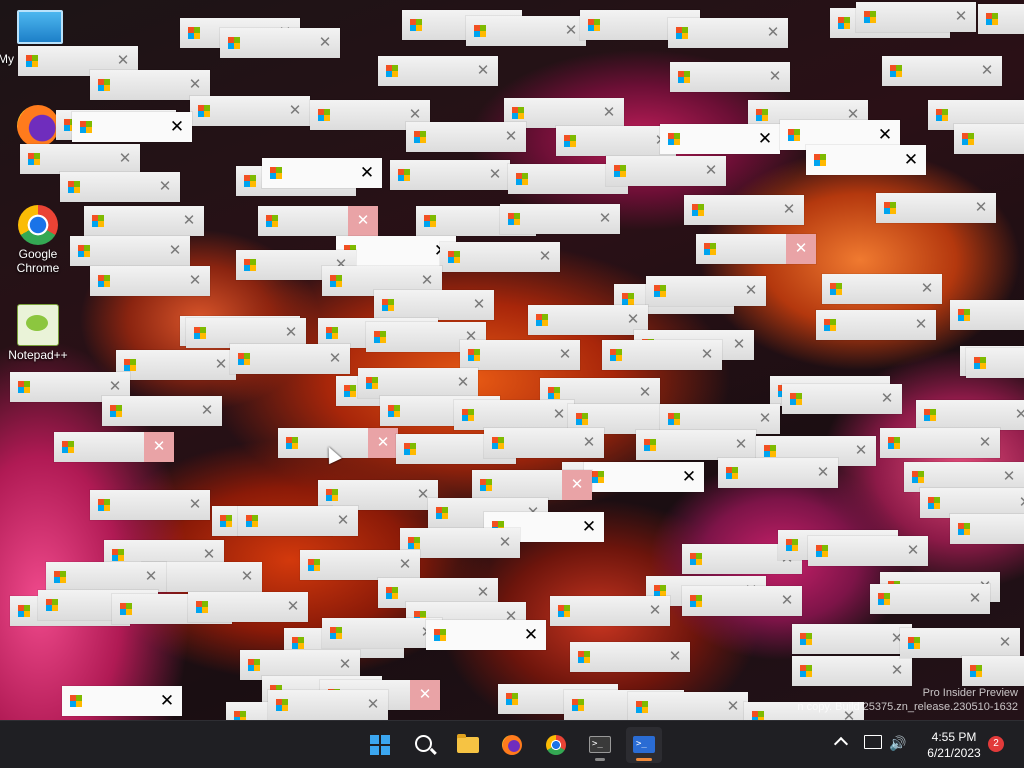  What do you see at coordinates (644, 745) in the screenshot?
I see `taskbar-powershell: >_` at bounding box center [644, 745].